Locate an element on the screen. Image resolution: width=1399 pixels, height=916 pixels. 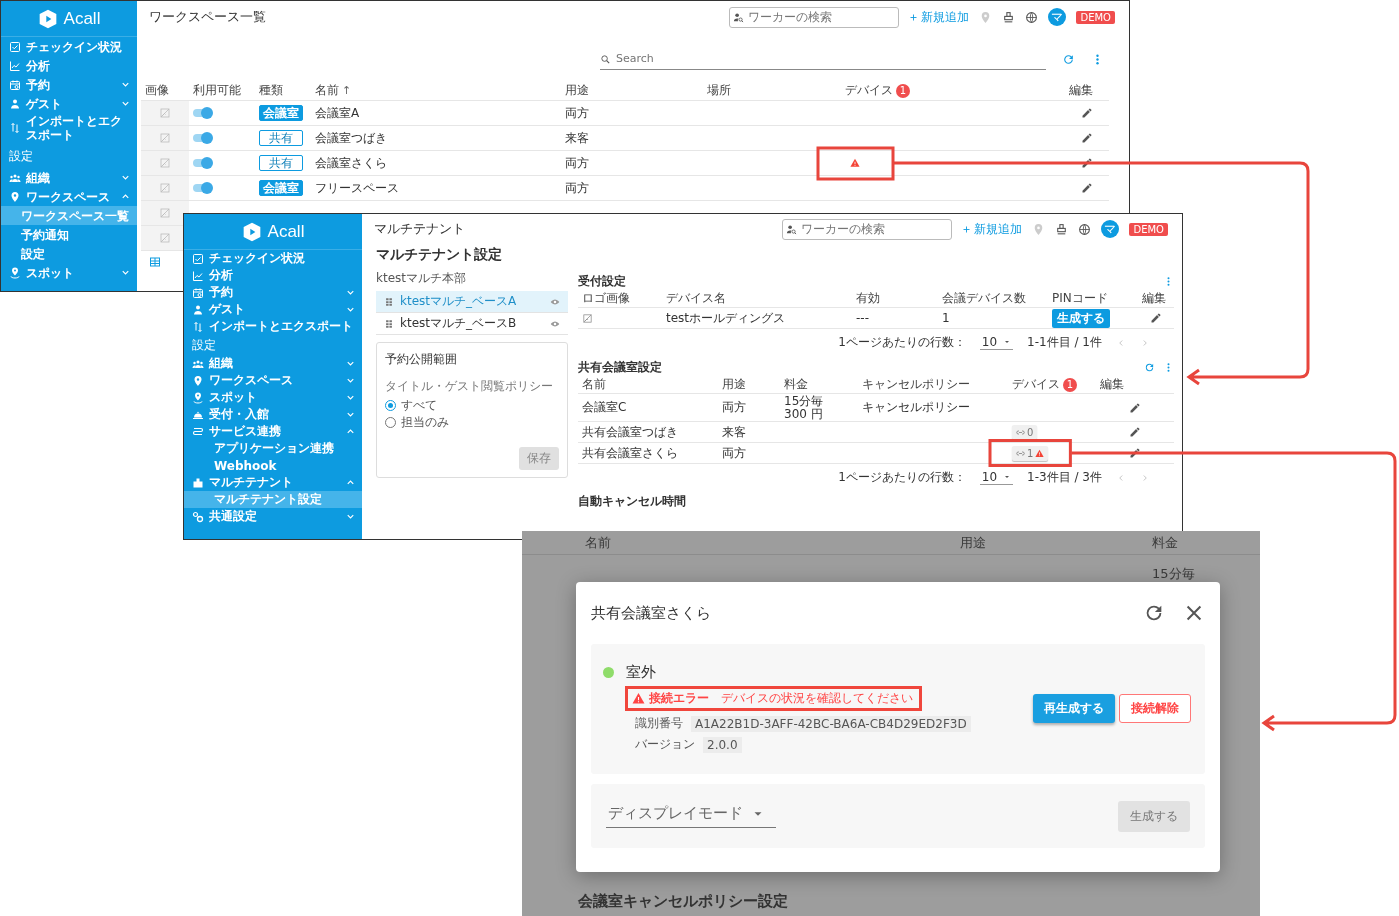
demo-badge: DEMO is located at coordinates (1095, 17).